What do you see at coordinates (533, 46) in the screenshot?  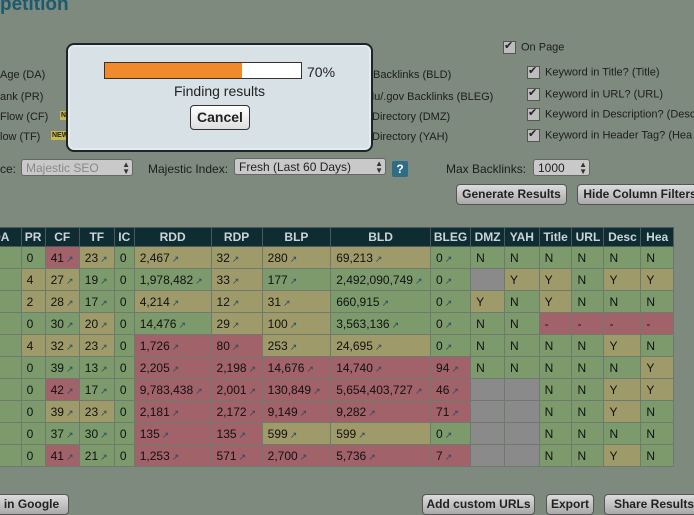 I see `on-page-toggle: On Page` at bounding box center [533, 46].